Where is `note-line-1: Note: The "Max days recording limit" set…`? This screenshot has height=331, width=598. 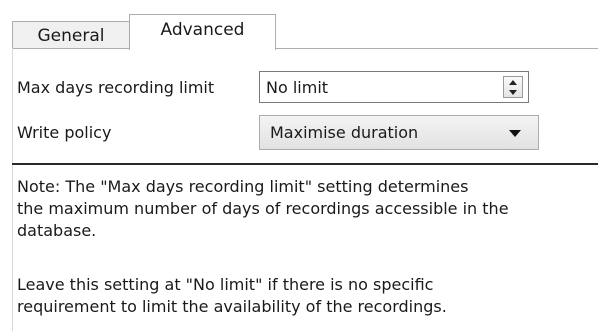
note-line-1: Note: The "Max days recording limit" set… is located at coordinates (243, 186).